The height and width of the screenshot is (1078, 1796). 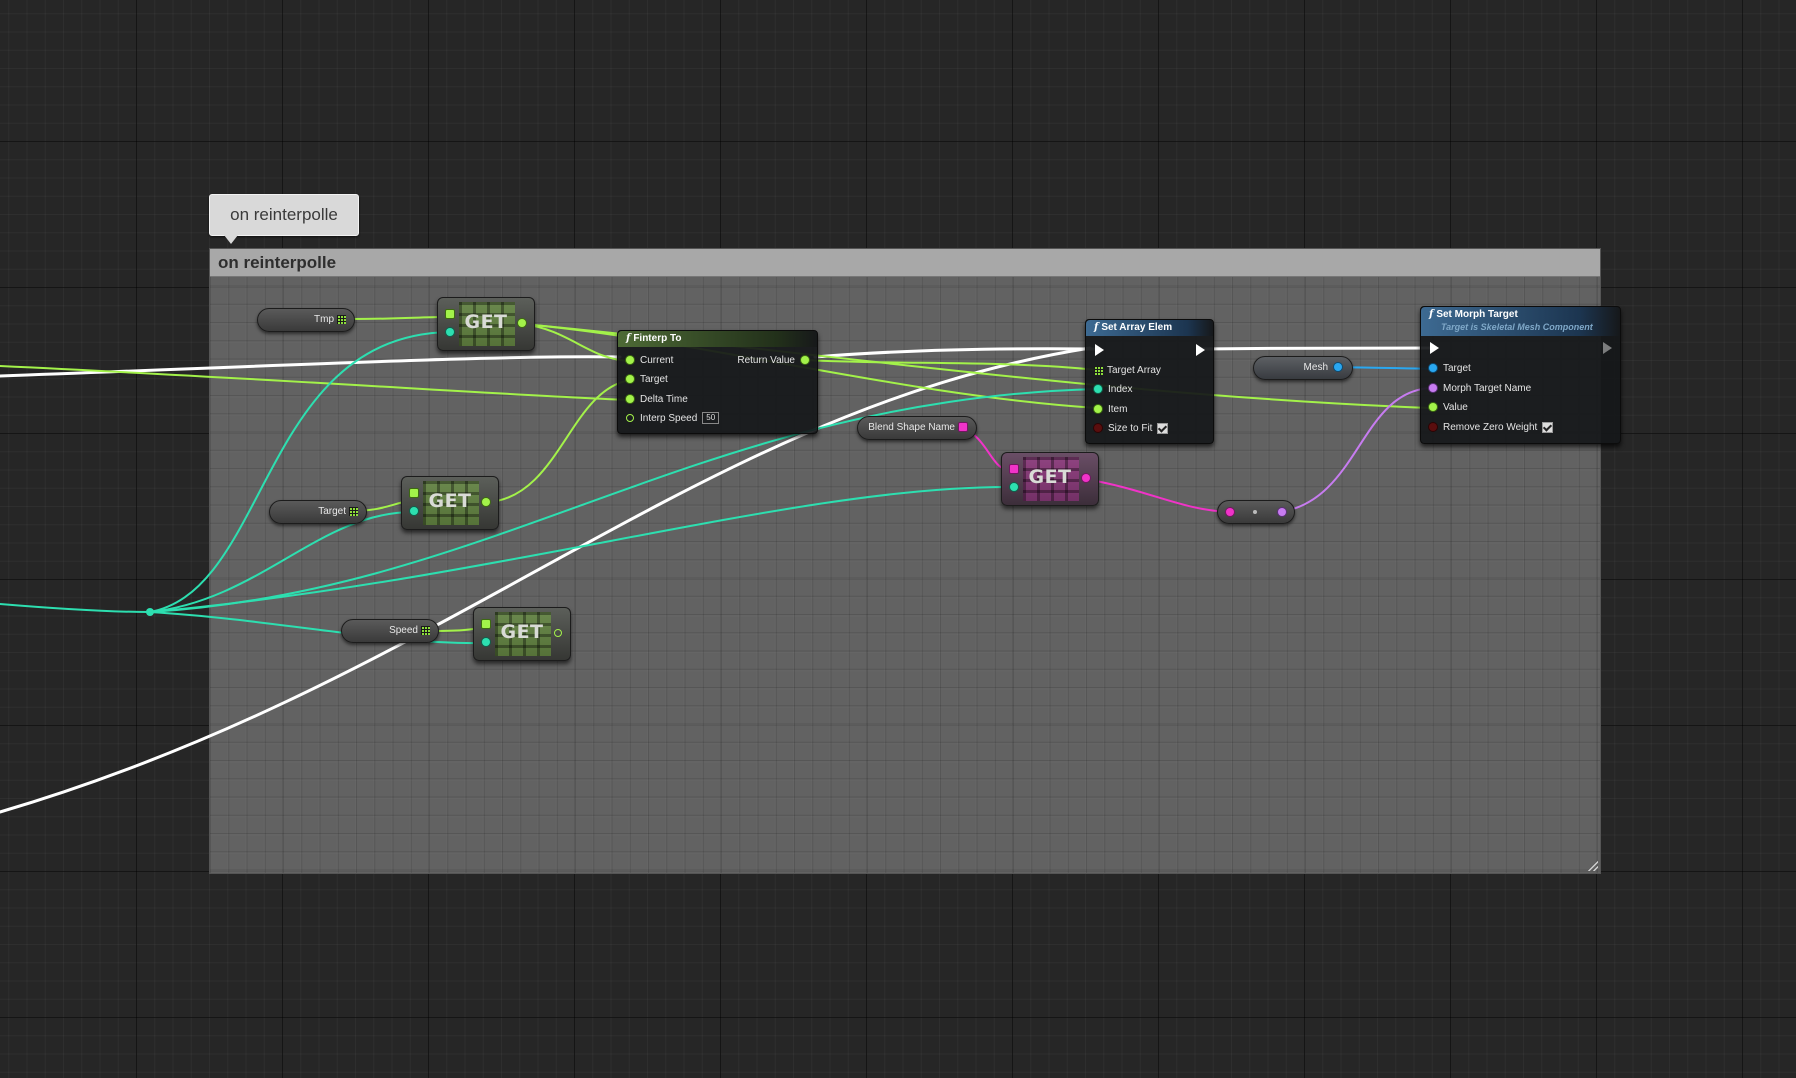 I want to click on output-string-pin, so click(x=1282, y=512).